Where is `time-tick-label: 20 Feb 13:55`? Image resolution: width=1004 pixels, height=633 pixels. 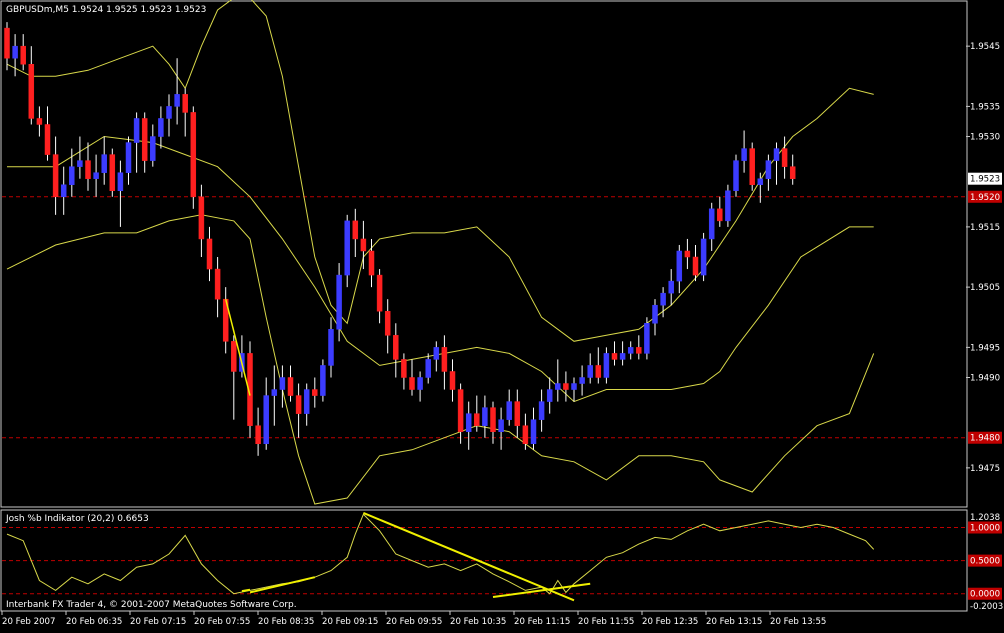 time-tick-label: 20 Feb 13:55 is located at coordinates (798, 622).